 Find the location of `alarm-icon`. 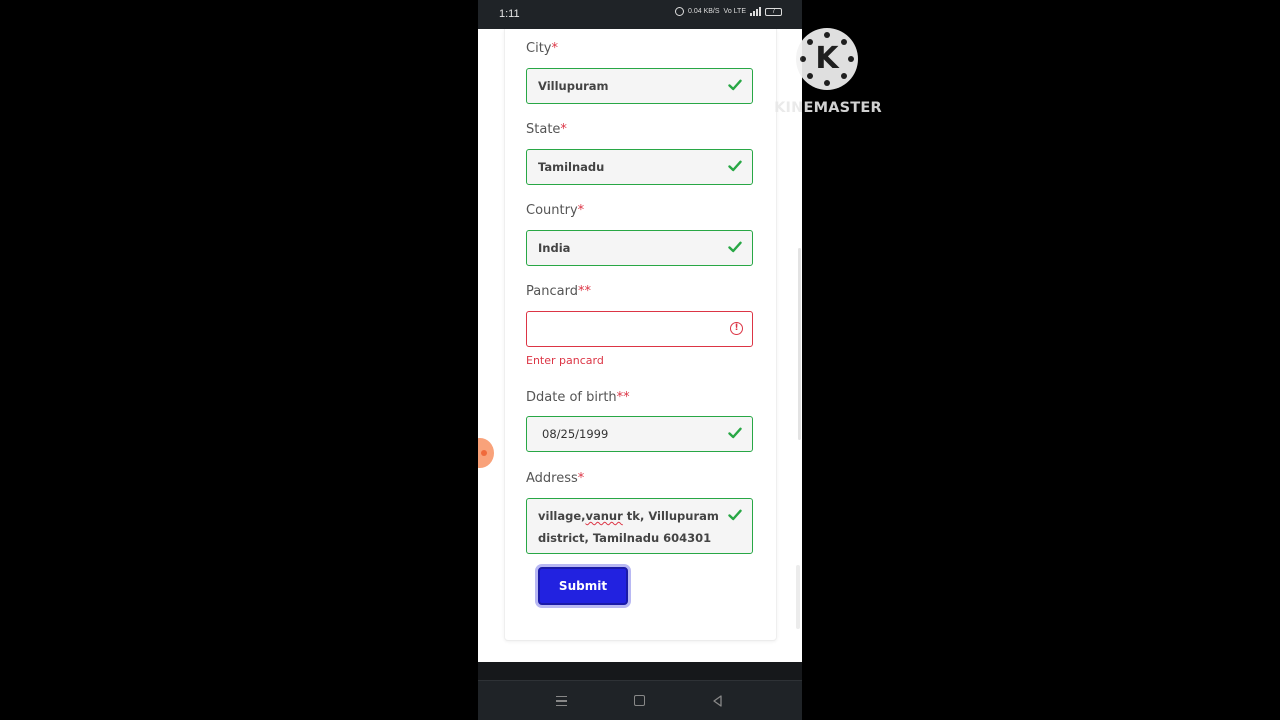

alarm-icon is located at coordinates (680, 11).